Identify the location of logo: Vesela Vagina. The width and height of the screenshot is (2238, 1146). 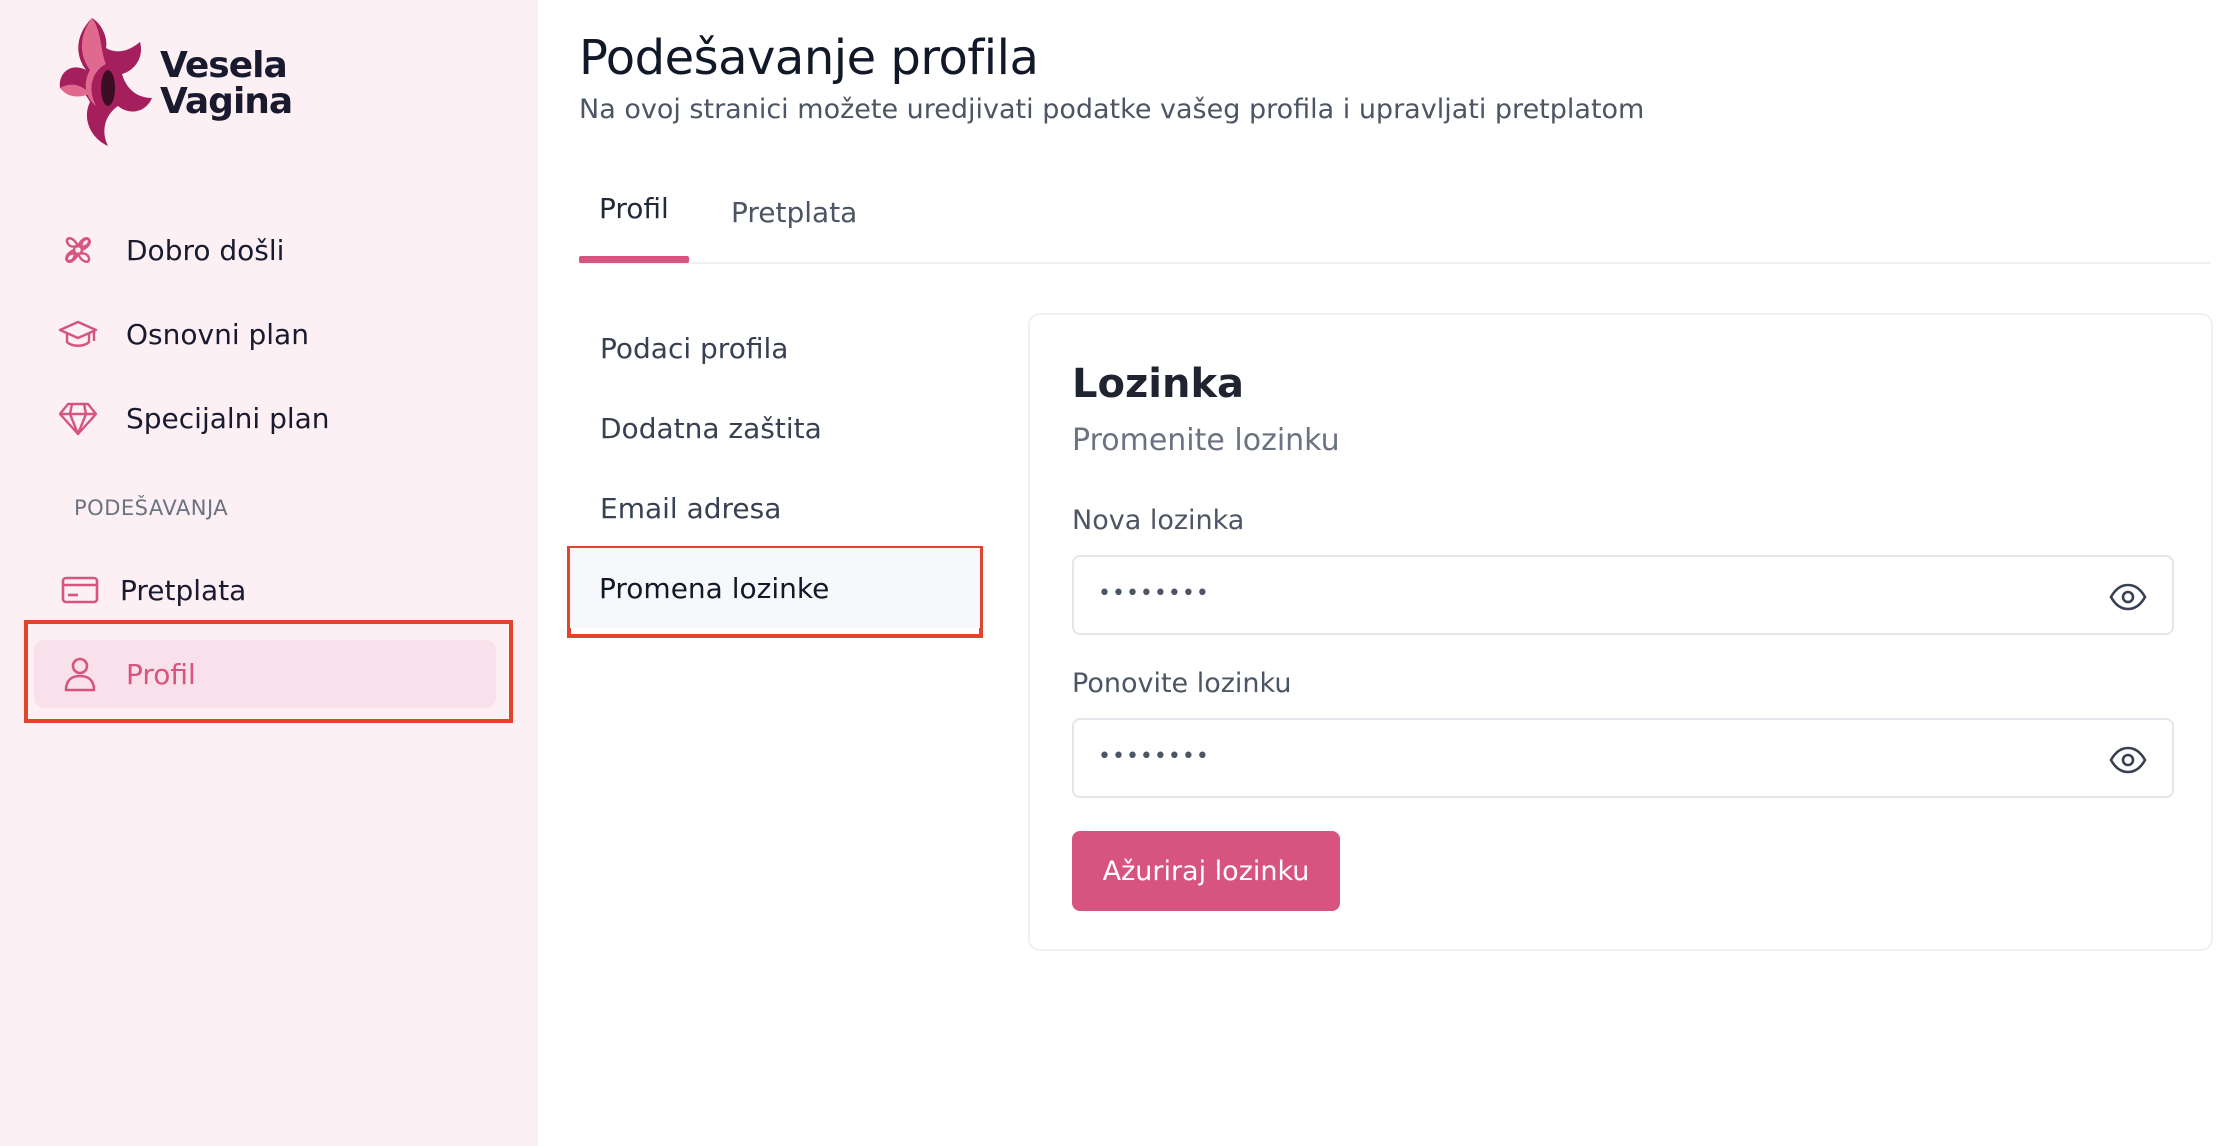
(181, 84).